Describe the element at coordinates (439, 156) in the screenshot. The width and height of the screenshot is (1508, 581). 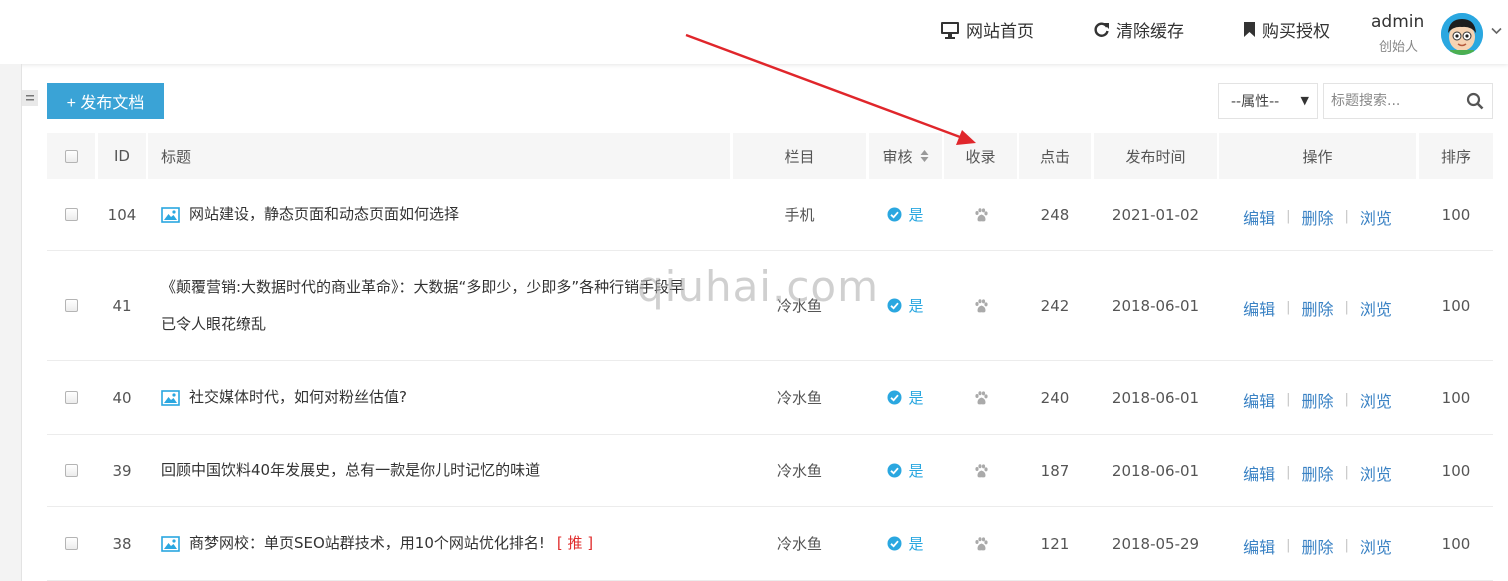
I see `header-title: 标题` at that location.